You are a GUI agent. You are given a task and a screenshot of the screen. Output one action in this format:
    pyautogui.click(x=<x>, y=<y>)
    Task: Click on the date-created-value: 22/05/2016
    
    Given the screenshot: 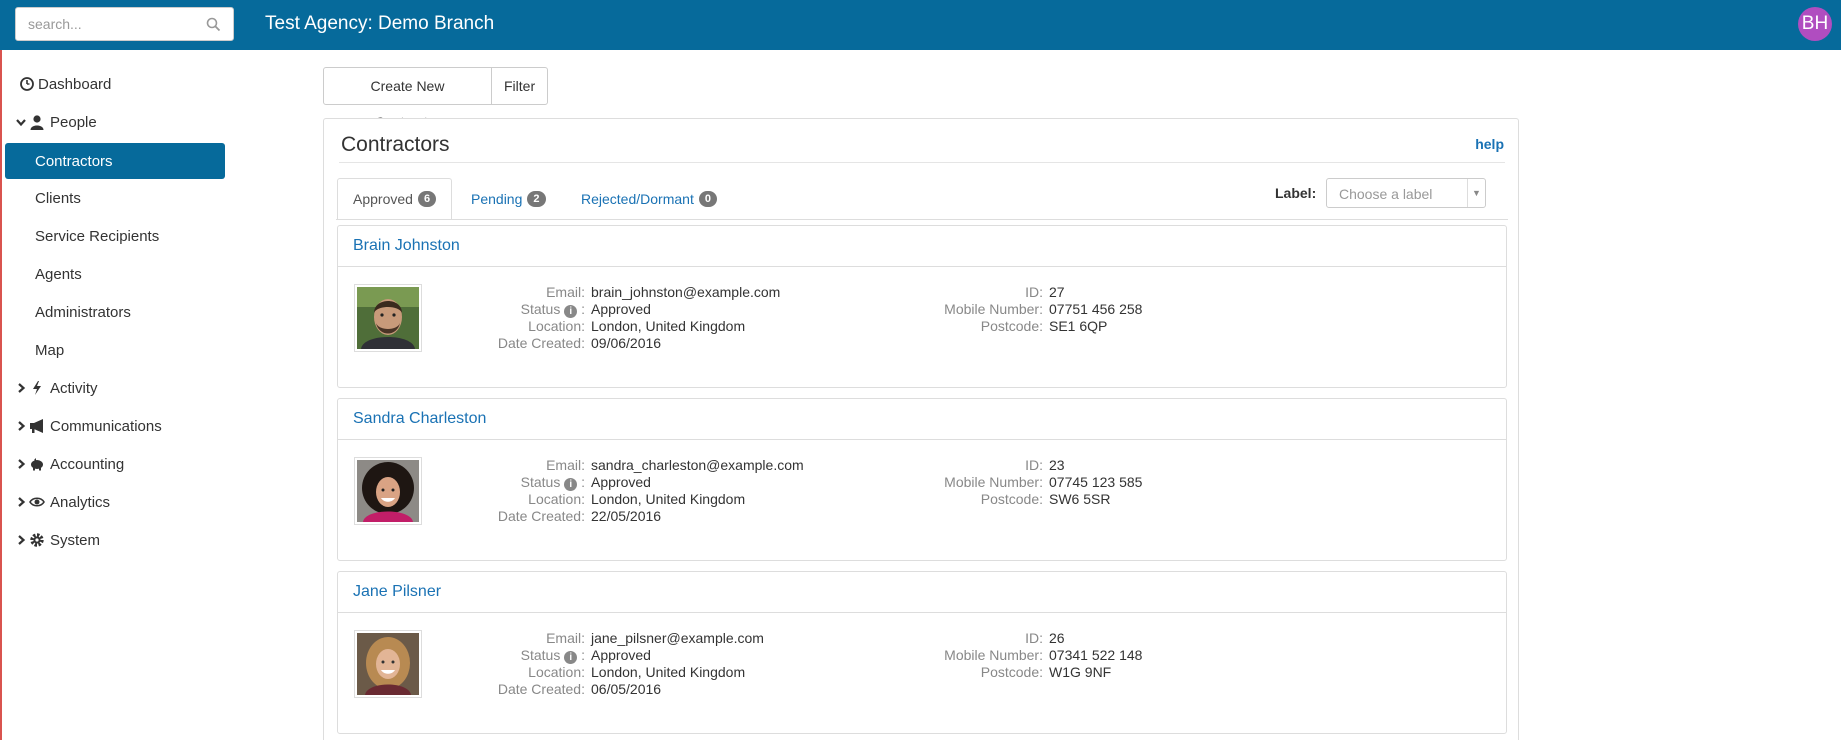 What is the action you would take?
    pyautogui.click(x=626, y=516)
    